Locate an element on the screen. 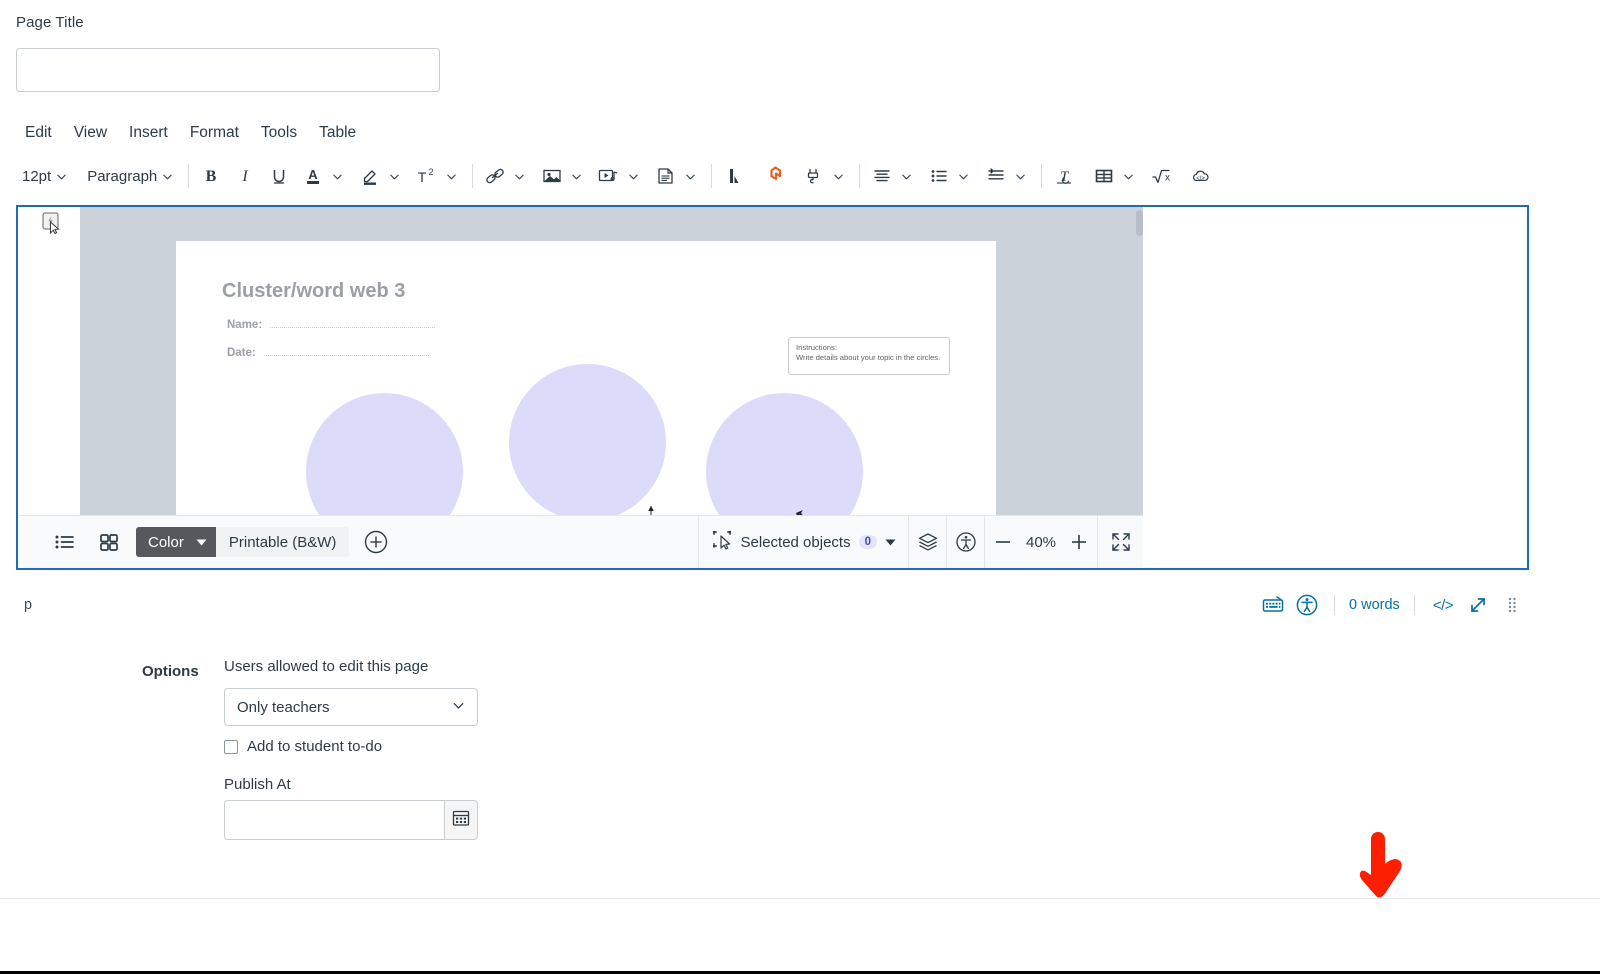 The image size is (1600, 974). color-mode-option: Color is located at coordinates (176, 542).